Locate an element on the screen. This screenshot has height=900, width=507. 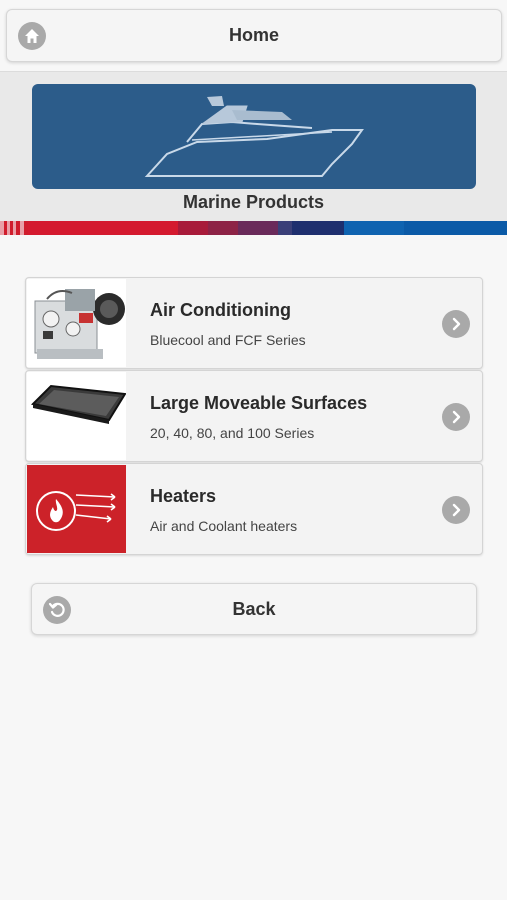
list-item-heaters: Heaters Air and Coolant heaters is located at coordinates (254, 509).